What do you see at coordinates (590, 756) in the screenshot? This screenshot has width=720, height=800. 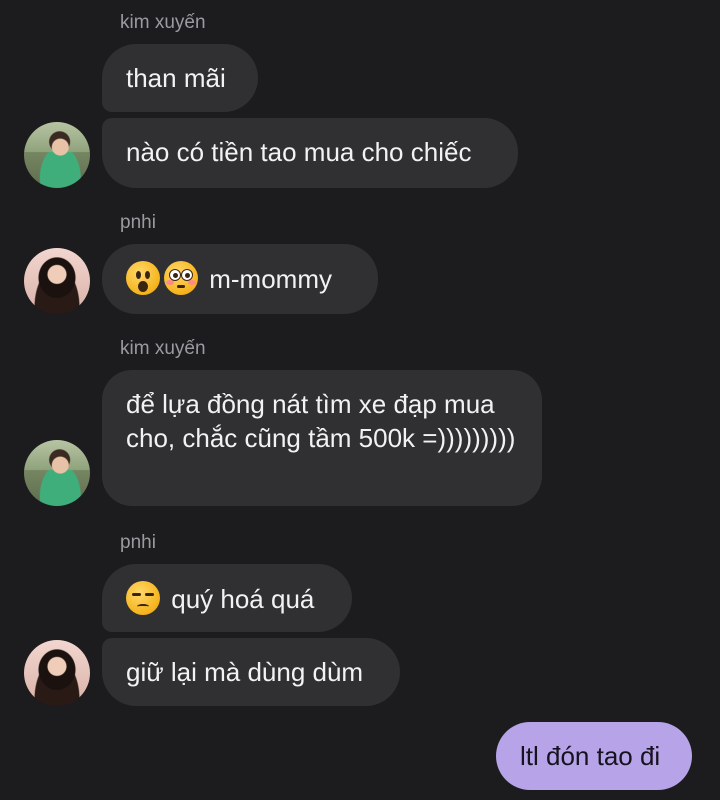 I see `message-text: ltl đón tao đi` at bounding box center [590, 756].